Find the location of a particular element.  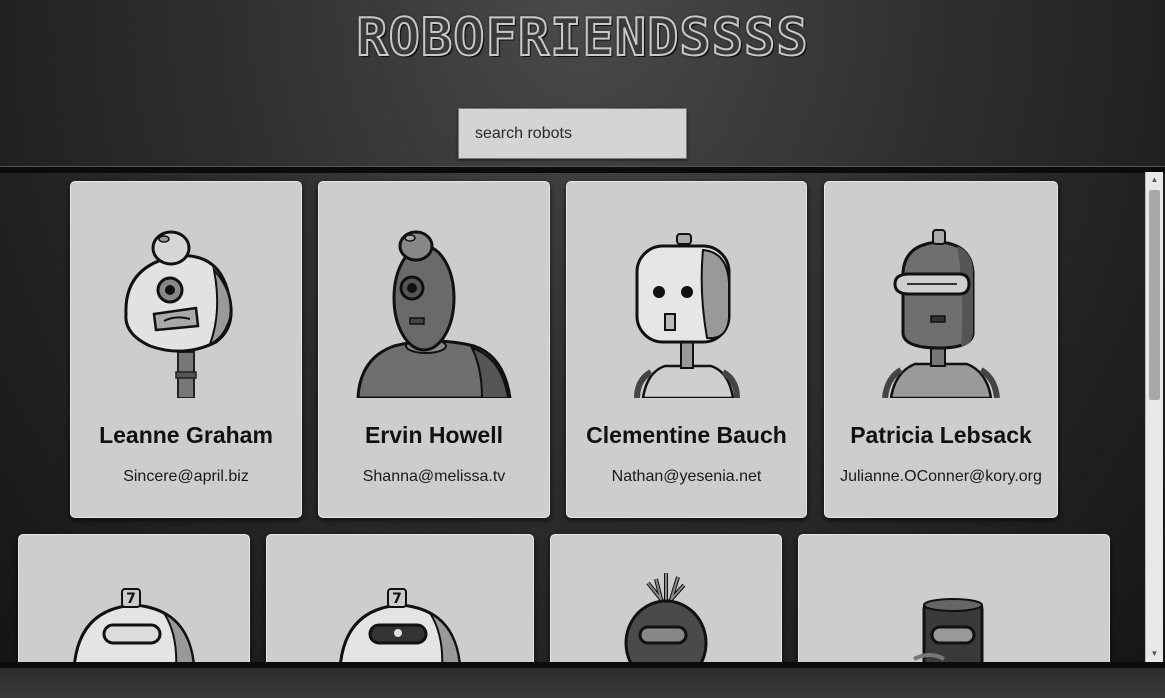

robot-email: Sincere@april.biz is located at coordinates (186, 476).